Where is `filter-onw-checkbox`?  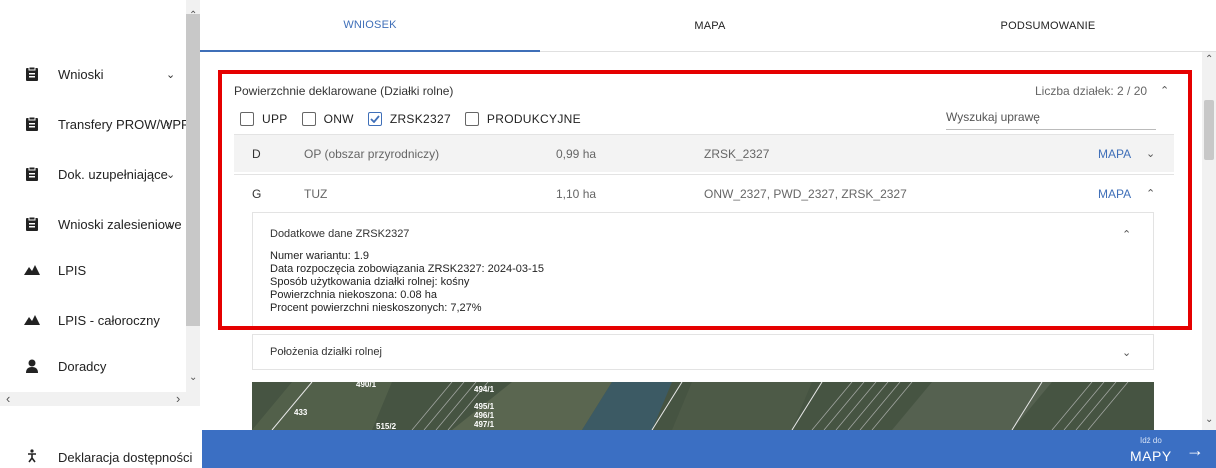 filter-onw-checkbox is located at coordinates (308, 119).